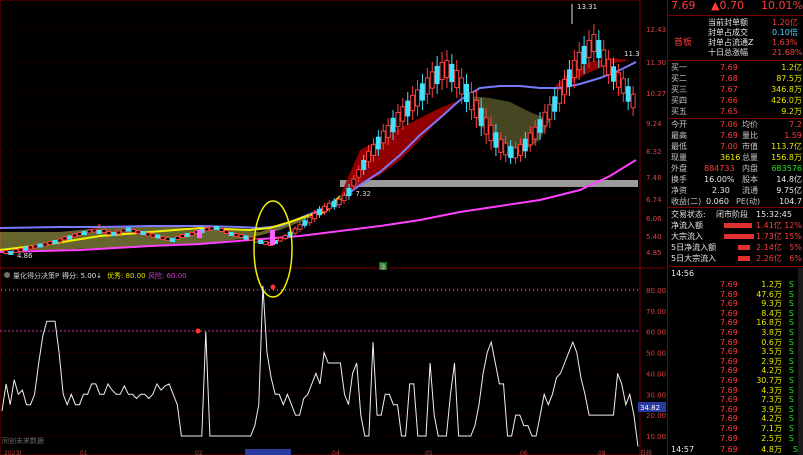  Describe the element at coordinates (654, 253) in the screenshot. I see `price-axis-label: 4.85` at that location.